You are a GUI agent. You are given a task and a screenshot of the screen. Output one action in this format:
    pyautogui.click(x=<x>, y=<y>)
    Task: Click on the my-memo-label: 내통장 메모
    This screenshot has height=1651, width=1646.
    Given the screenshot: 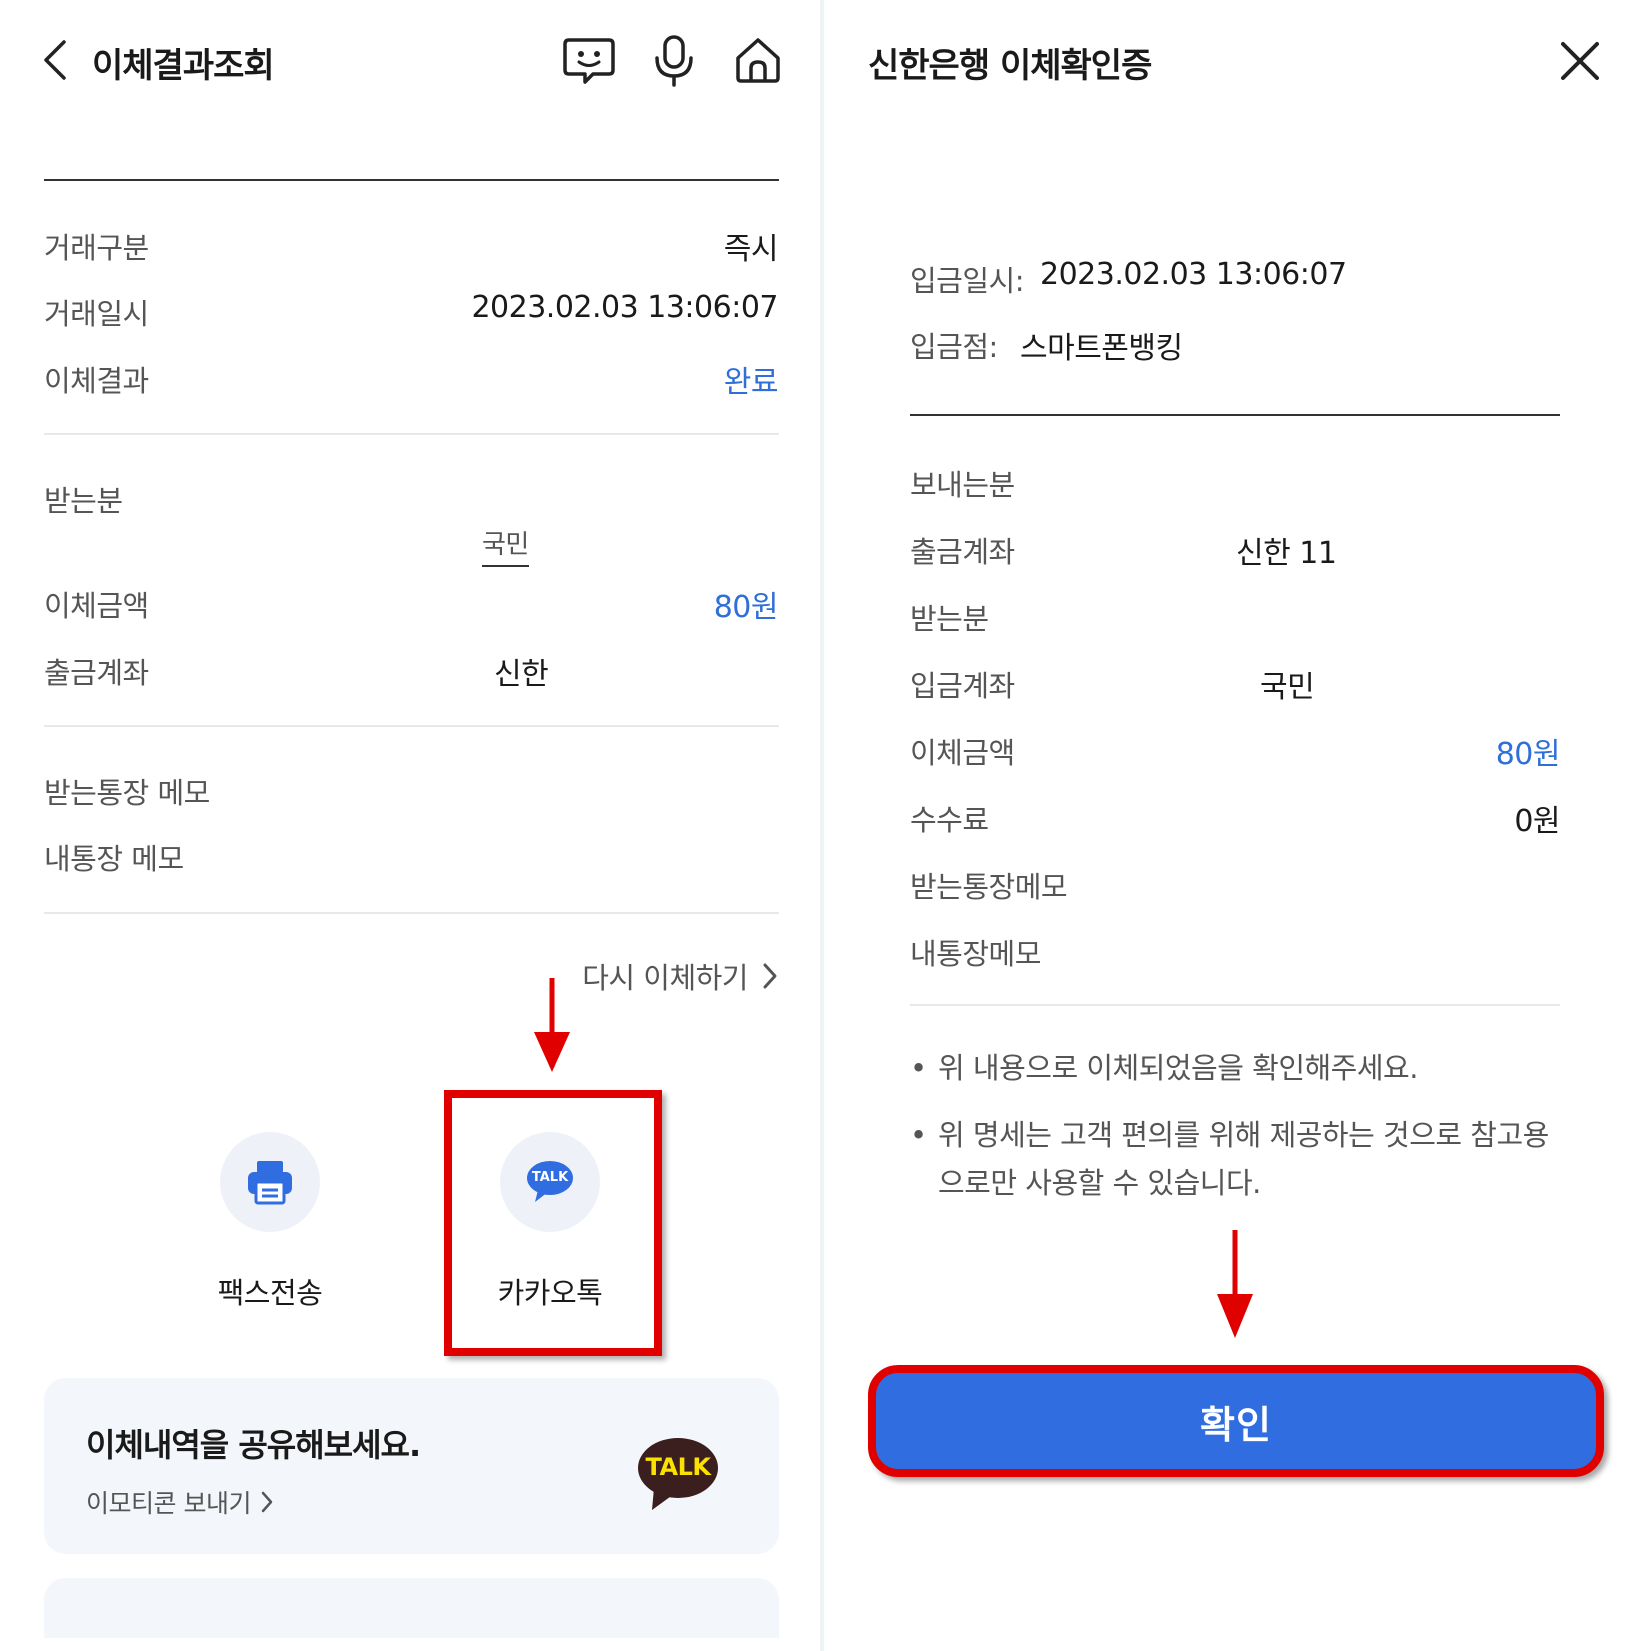 What is the action you would take?
    pyautogui.click(x=114, y=859)
    